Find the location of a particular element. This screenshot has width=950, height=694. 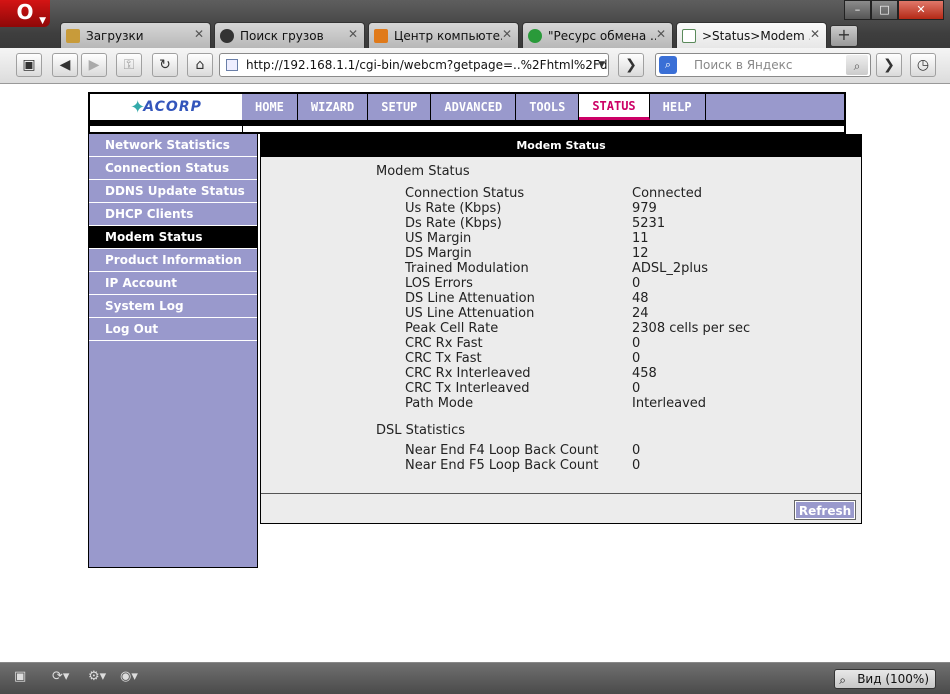

row-value: 11 is located at coordinates (640, 238).